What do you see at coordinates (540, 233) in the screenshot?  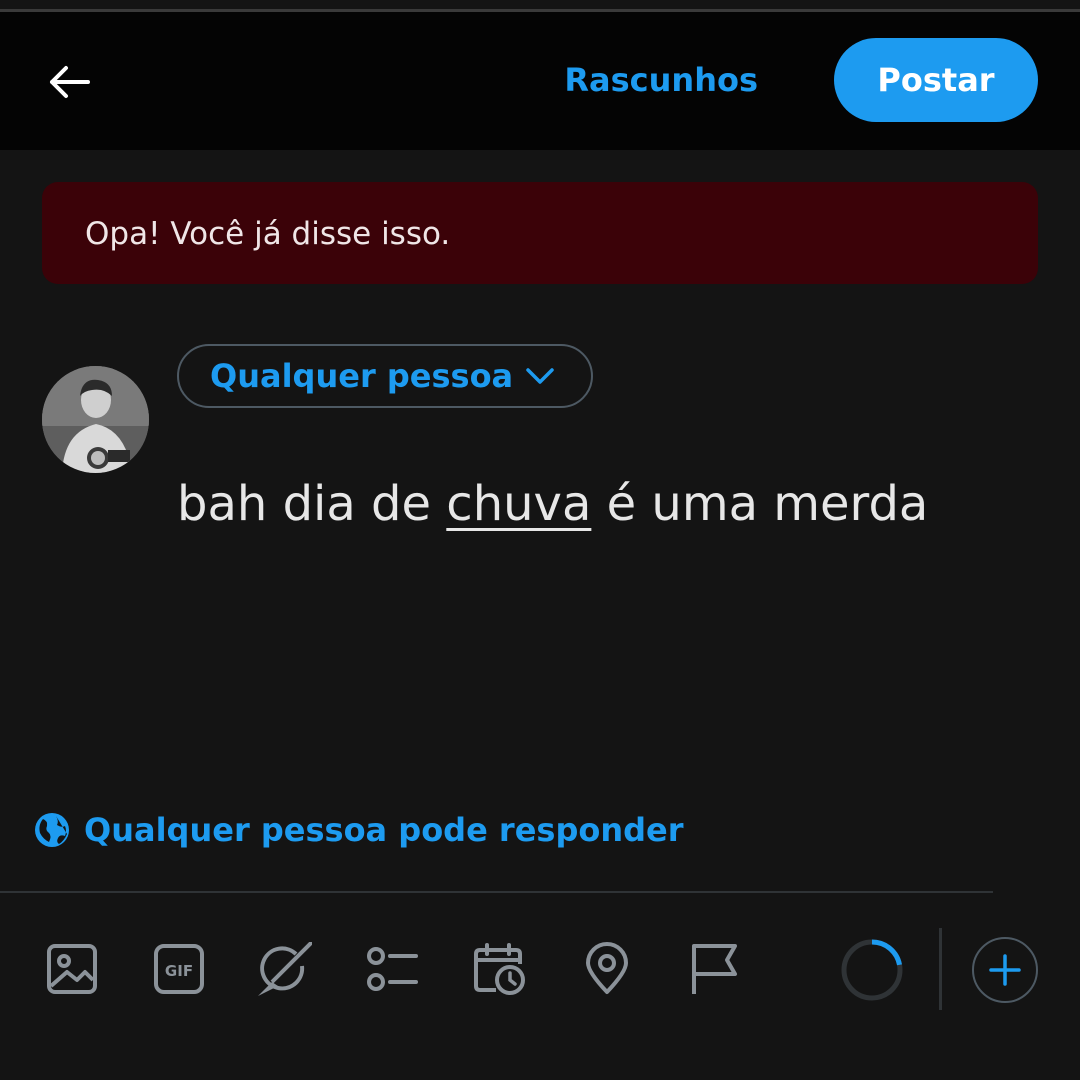 I see `error-banner: Opa! Você já disse isso.` at bounding box center [540, 233].